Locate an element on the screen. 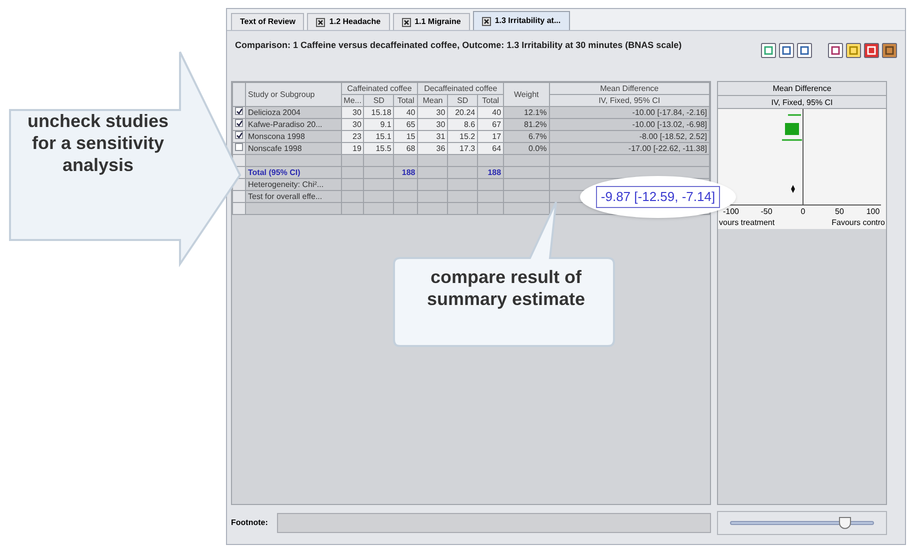  tab: Text of Review is located at coordinates (267, 21).